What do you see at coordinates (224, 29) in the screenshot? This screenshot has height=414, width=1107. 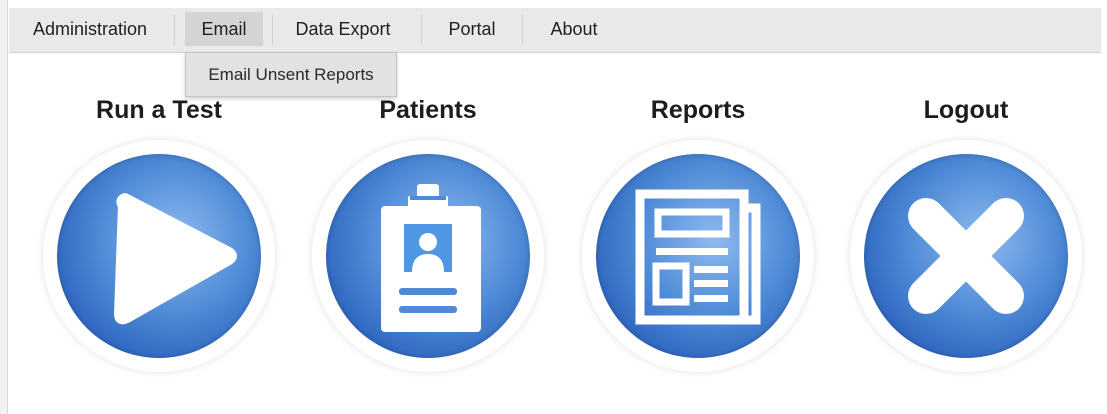 I see `menu-email: Email` at bounding box center [224, 29].